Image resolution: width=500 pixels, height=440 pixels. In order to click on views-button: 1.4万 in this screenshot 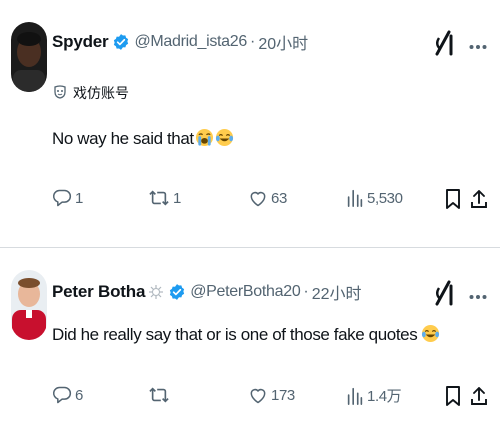, I will do `click(374, 395)`.